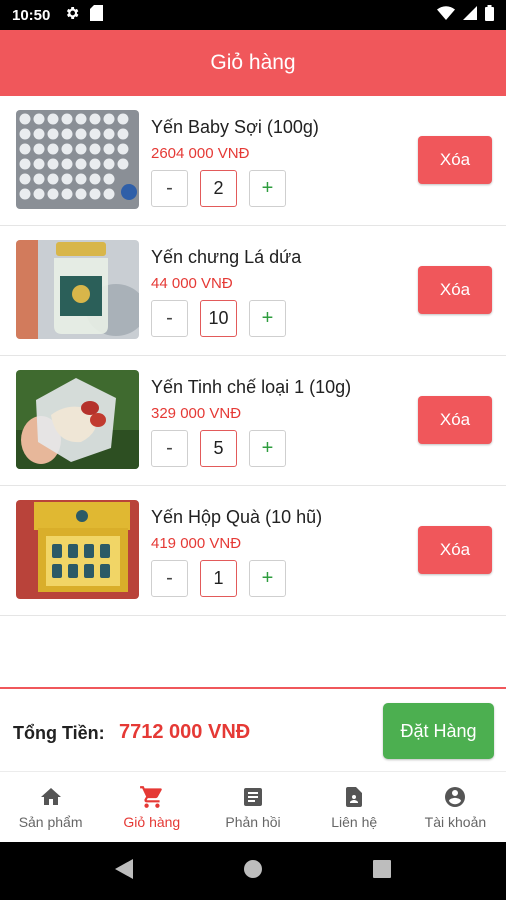 The height and width of the screenshot is (900, 506). What do you see at coordinates (200, 153) in the screenshot?
I see `product-price: 2604 000 VNĐ` at bounding box center [200, 153].